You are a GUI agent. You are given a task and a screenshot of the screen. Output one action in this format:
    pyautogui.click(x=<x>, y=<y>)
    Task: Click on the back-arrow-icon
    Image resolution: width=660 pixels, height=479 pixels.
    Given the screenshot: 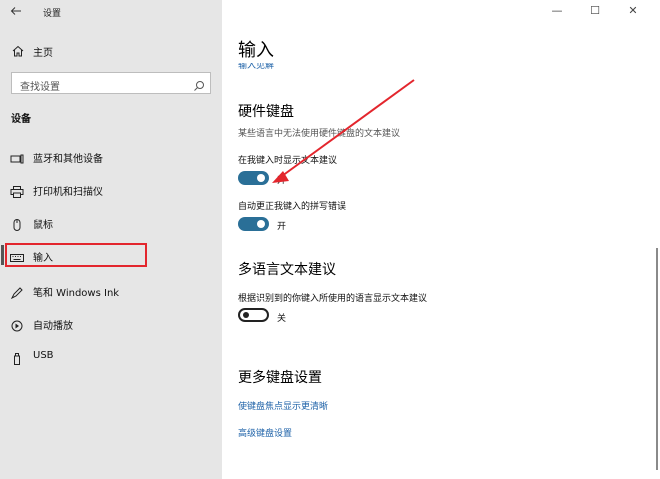 What is the action you would take?
    pyautogui.click(x=17, y=12)
    